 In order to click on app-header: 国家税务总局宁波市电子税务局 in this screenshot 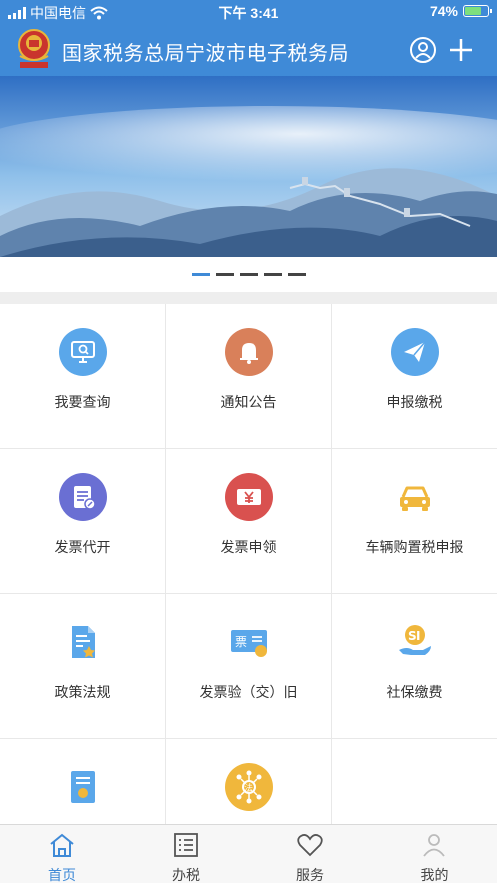, I will do `click(248, 50)`.